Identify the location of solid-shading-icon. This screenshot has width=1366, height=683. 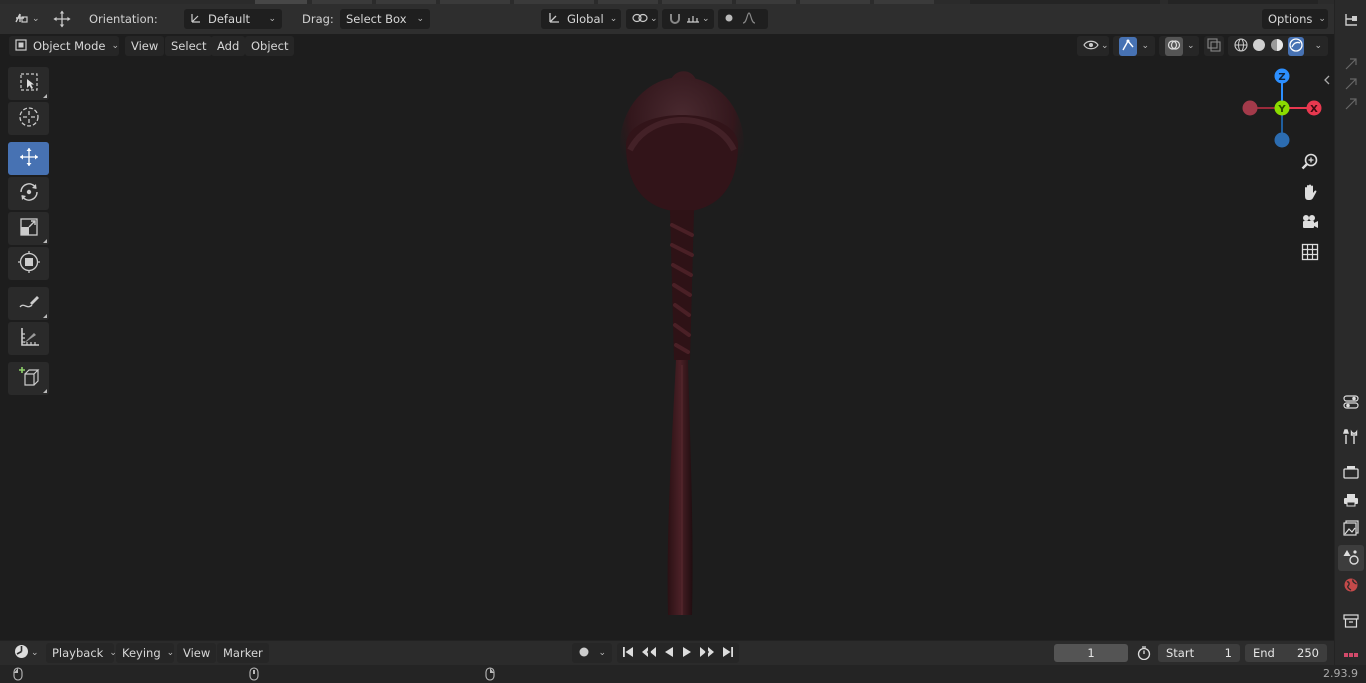
(1259, 46).